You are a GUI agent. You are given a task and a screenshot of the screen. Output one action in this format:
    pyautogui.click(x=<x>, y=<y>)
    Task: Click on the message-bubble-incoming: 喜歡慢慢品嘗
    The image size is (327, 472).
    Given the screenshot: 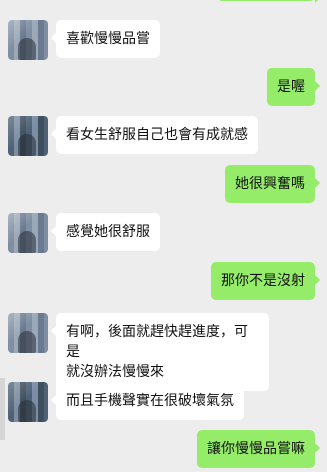 What is the action you would take?
    pyautogui.click(x=105, y=39)
    